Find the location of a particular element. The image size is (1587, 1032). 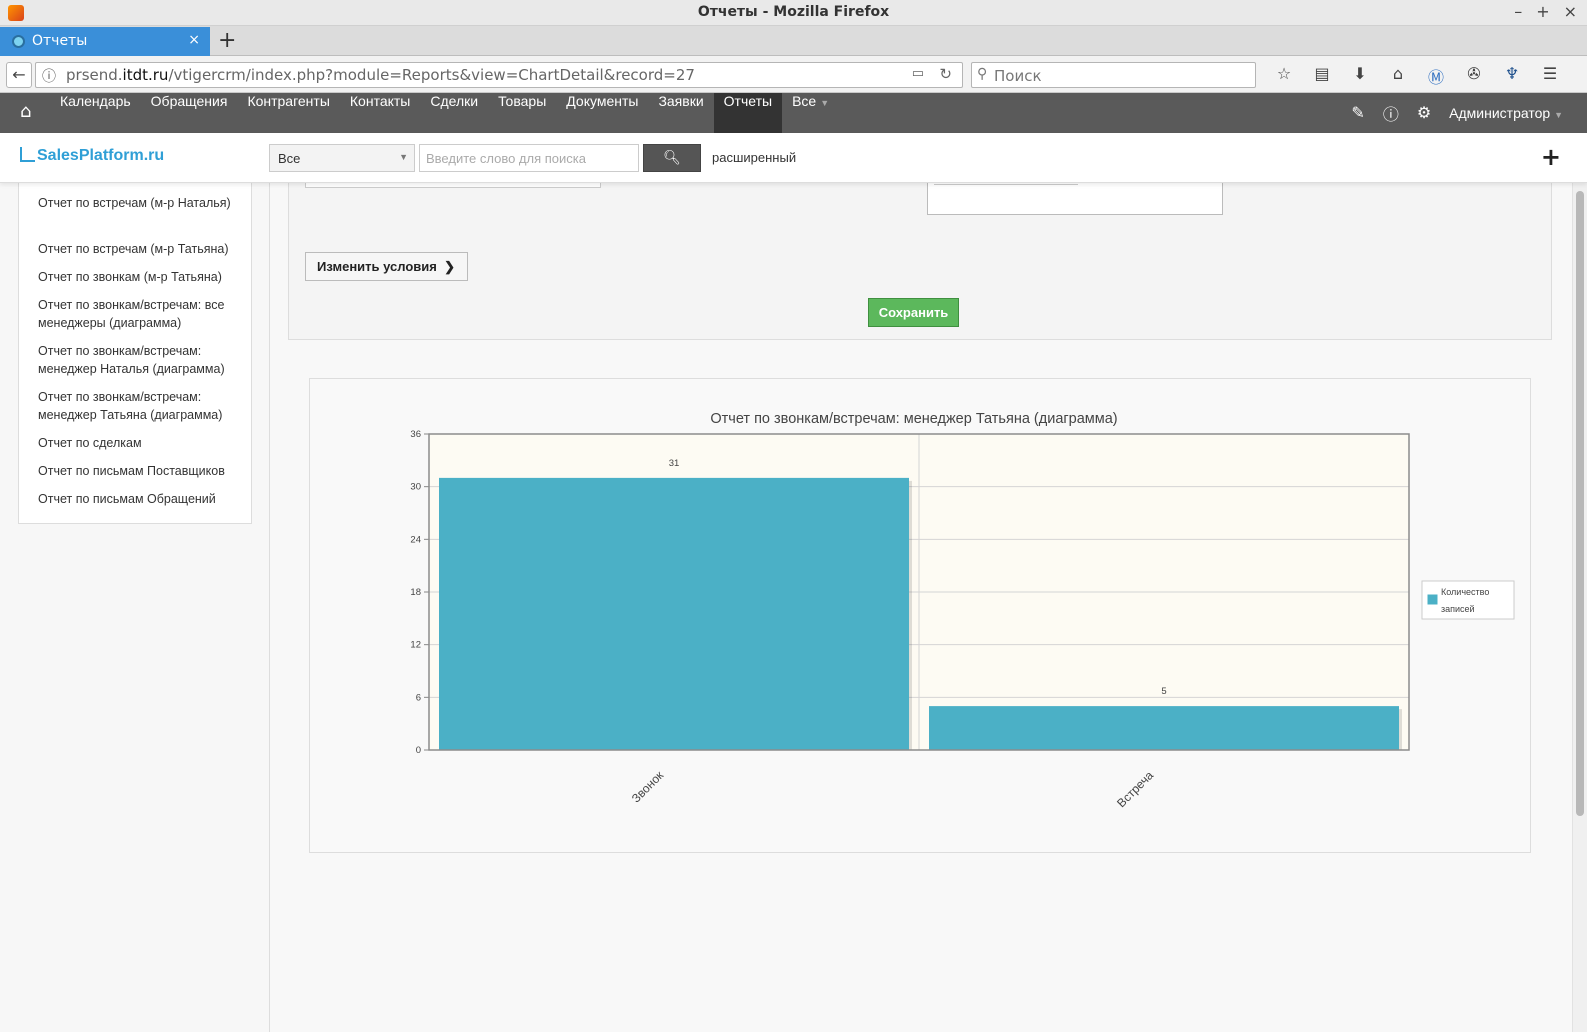

user-chevron-icon: ▼ is located at coordinates (1558, 115).